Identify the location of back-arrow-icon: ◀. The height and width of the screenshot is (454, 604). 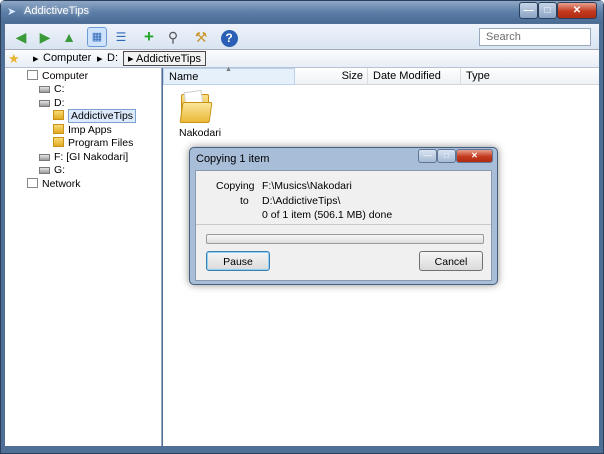
(21, 37).